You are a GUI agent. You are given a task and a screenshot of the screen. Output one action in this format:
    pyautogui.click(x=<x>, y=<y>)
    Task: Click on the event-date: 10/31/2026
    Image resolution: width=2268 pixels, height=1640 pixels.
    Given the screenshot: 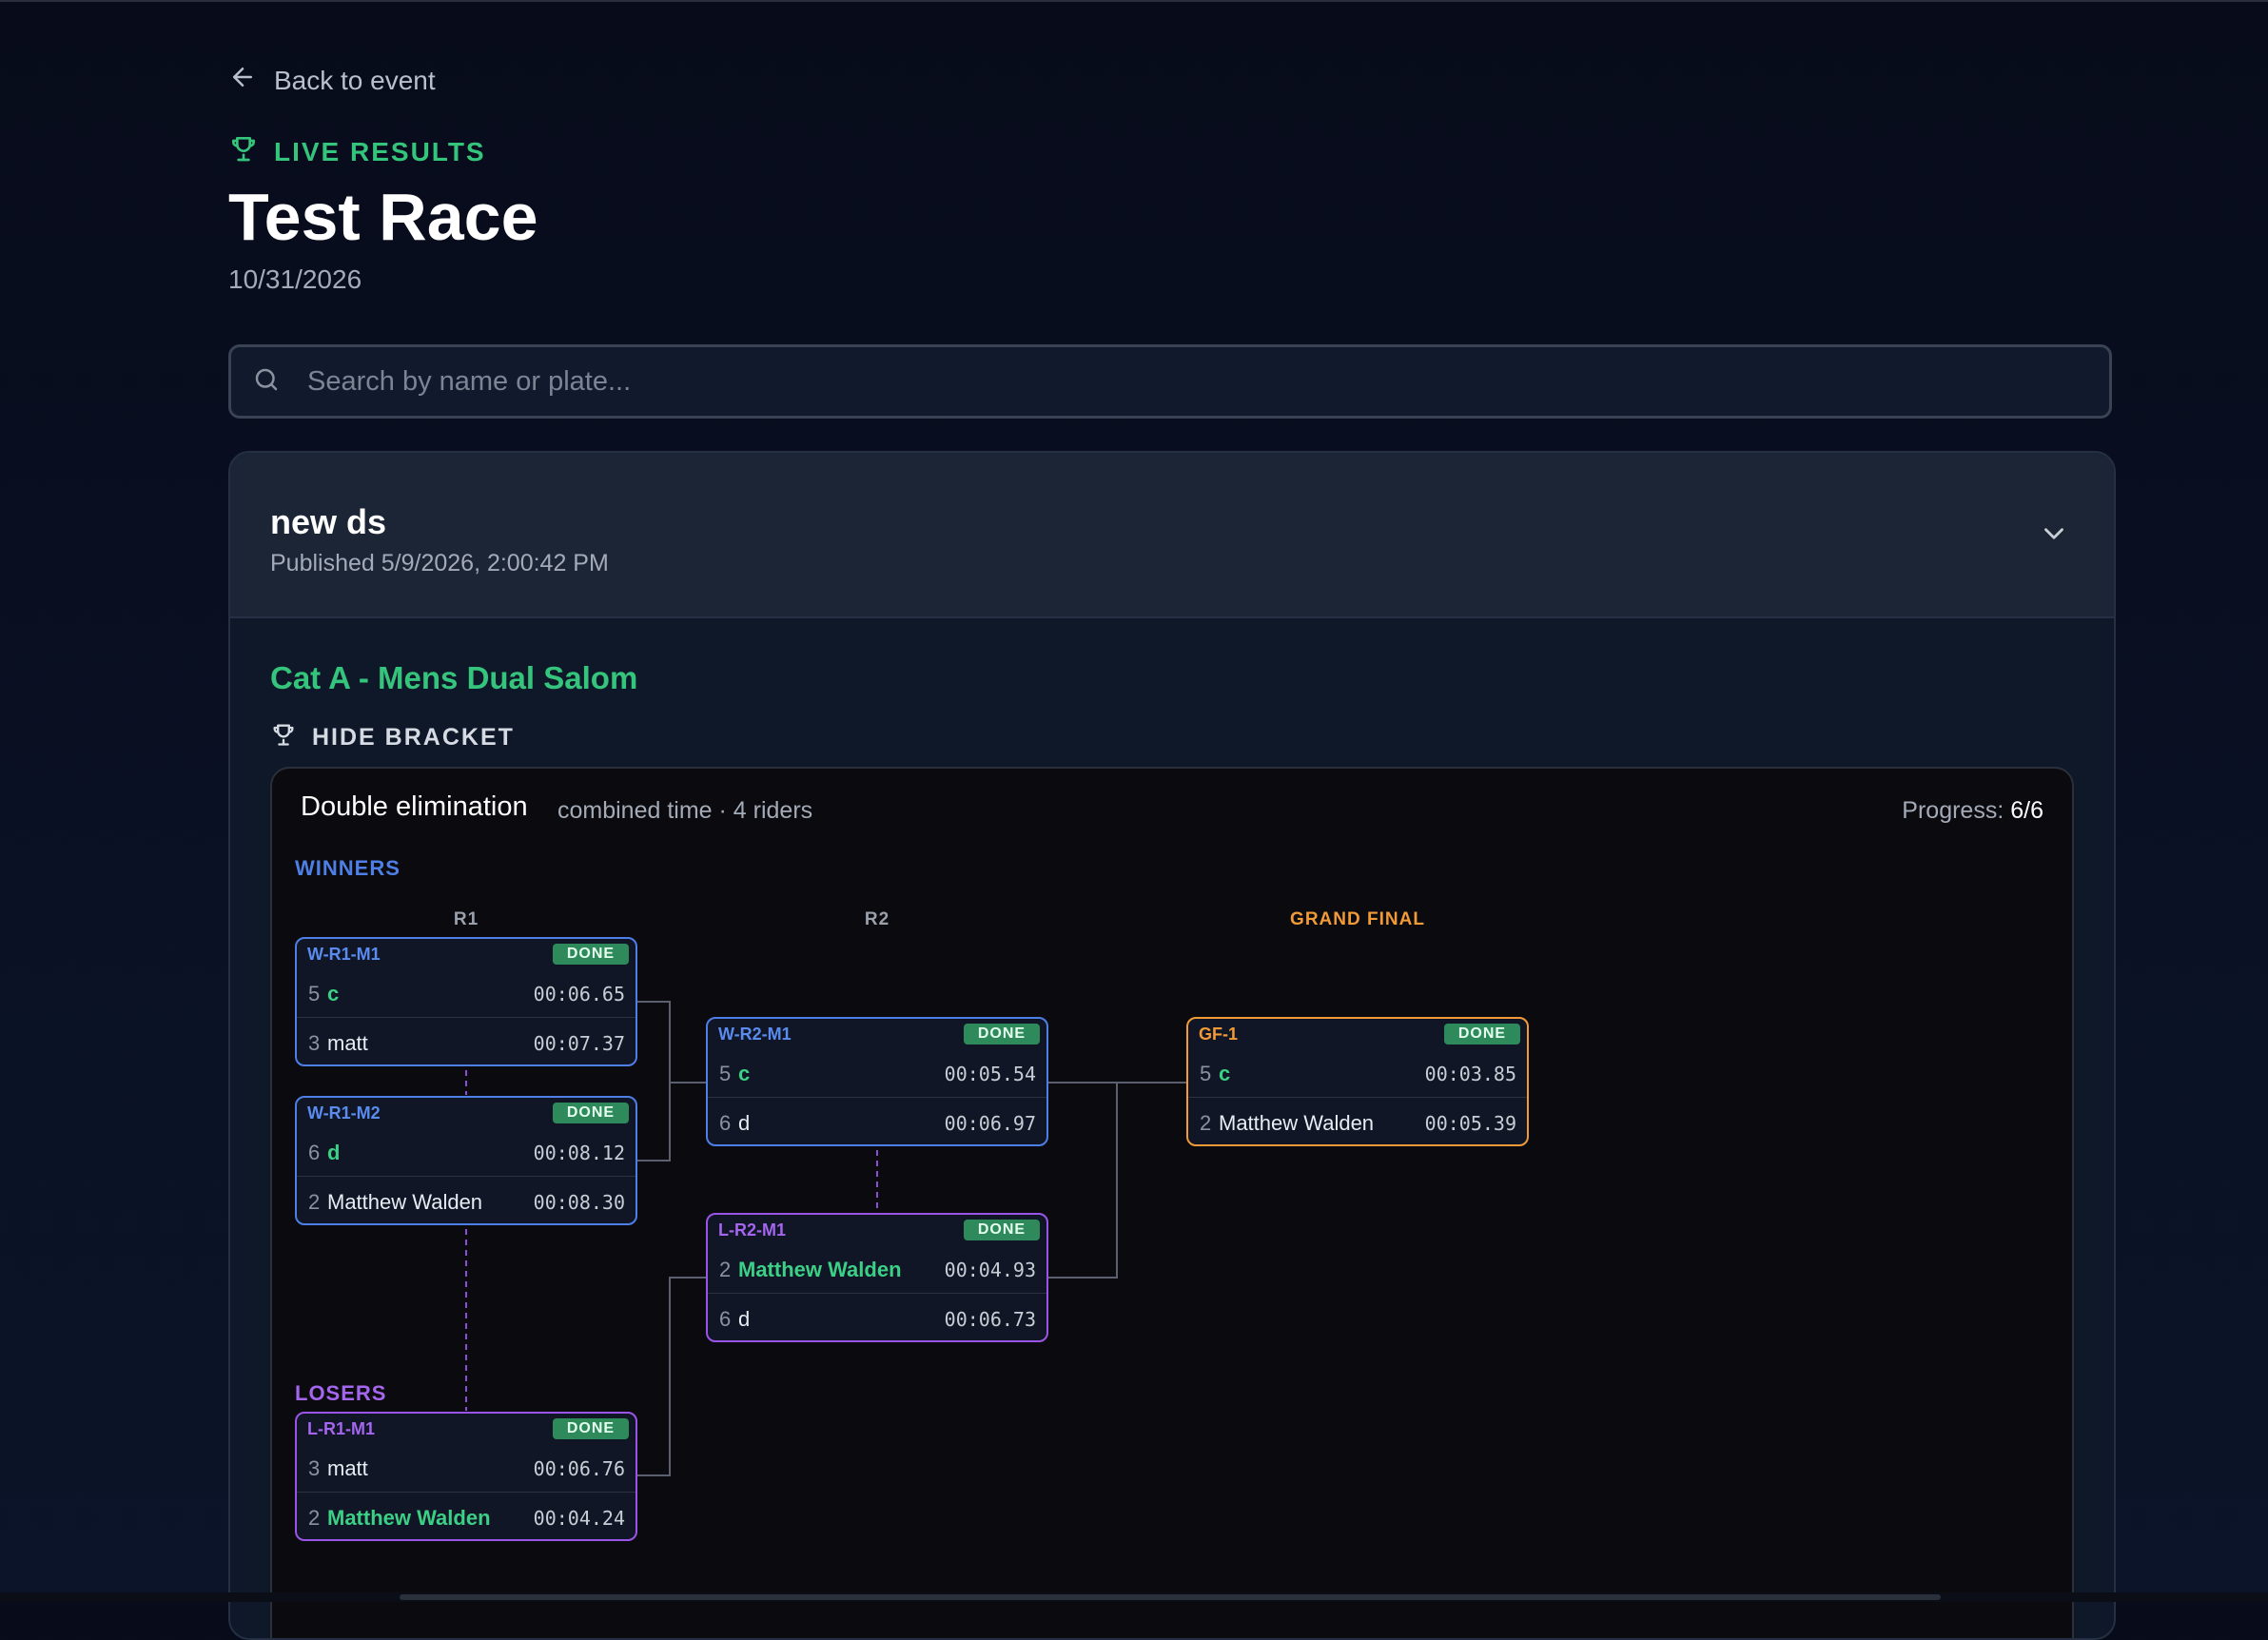 What is the action you would take?
    pyautogui.click(x=295, y=279)
    